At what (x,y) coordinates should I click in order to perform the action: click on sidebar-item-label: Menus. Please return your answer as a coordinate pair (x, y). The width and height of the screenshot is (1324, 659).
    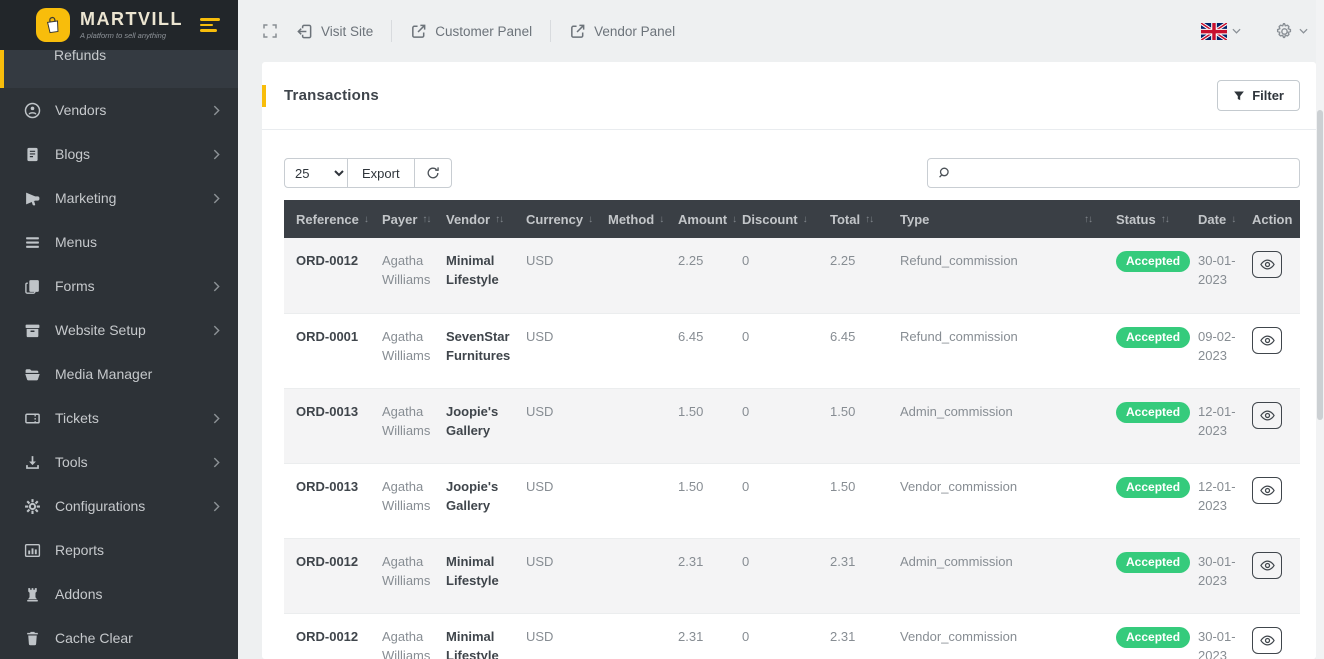
    Looking at the image, I should click on (76, 242).